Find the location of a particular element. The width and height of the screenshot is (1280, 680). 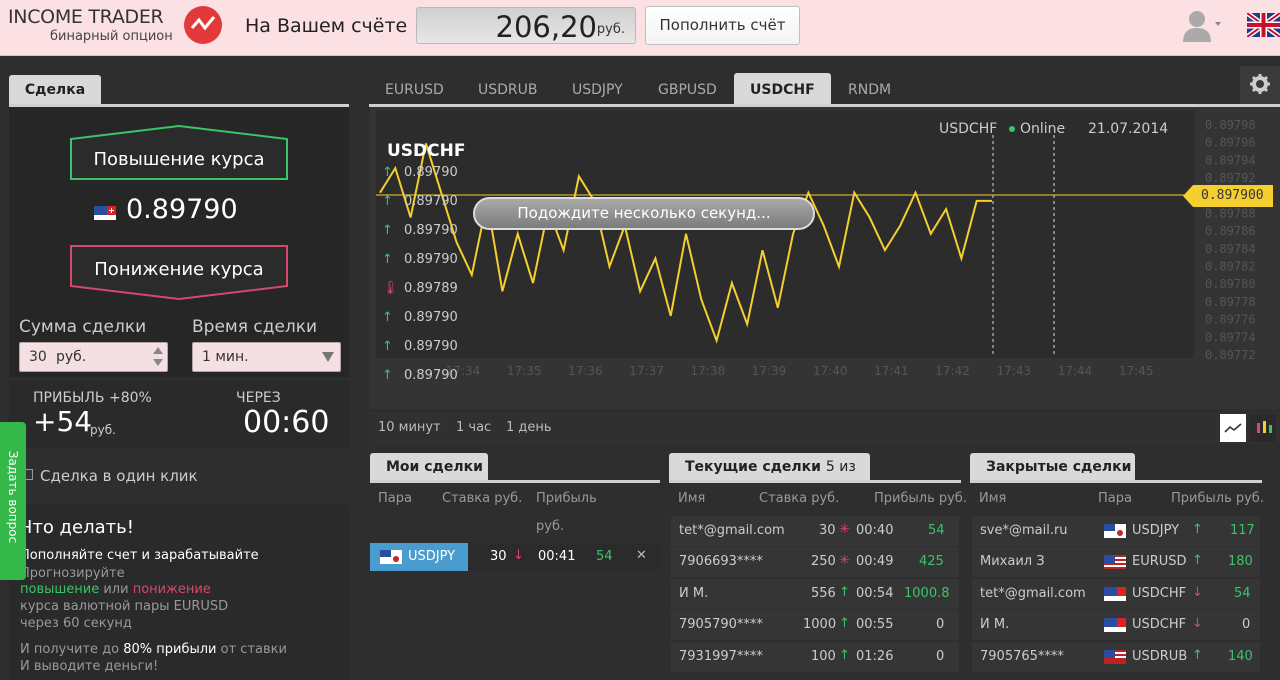

tab-eurusd: EURUSD is located at coordinates (414, 89).